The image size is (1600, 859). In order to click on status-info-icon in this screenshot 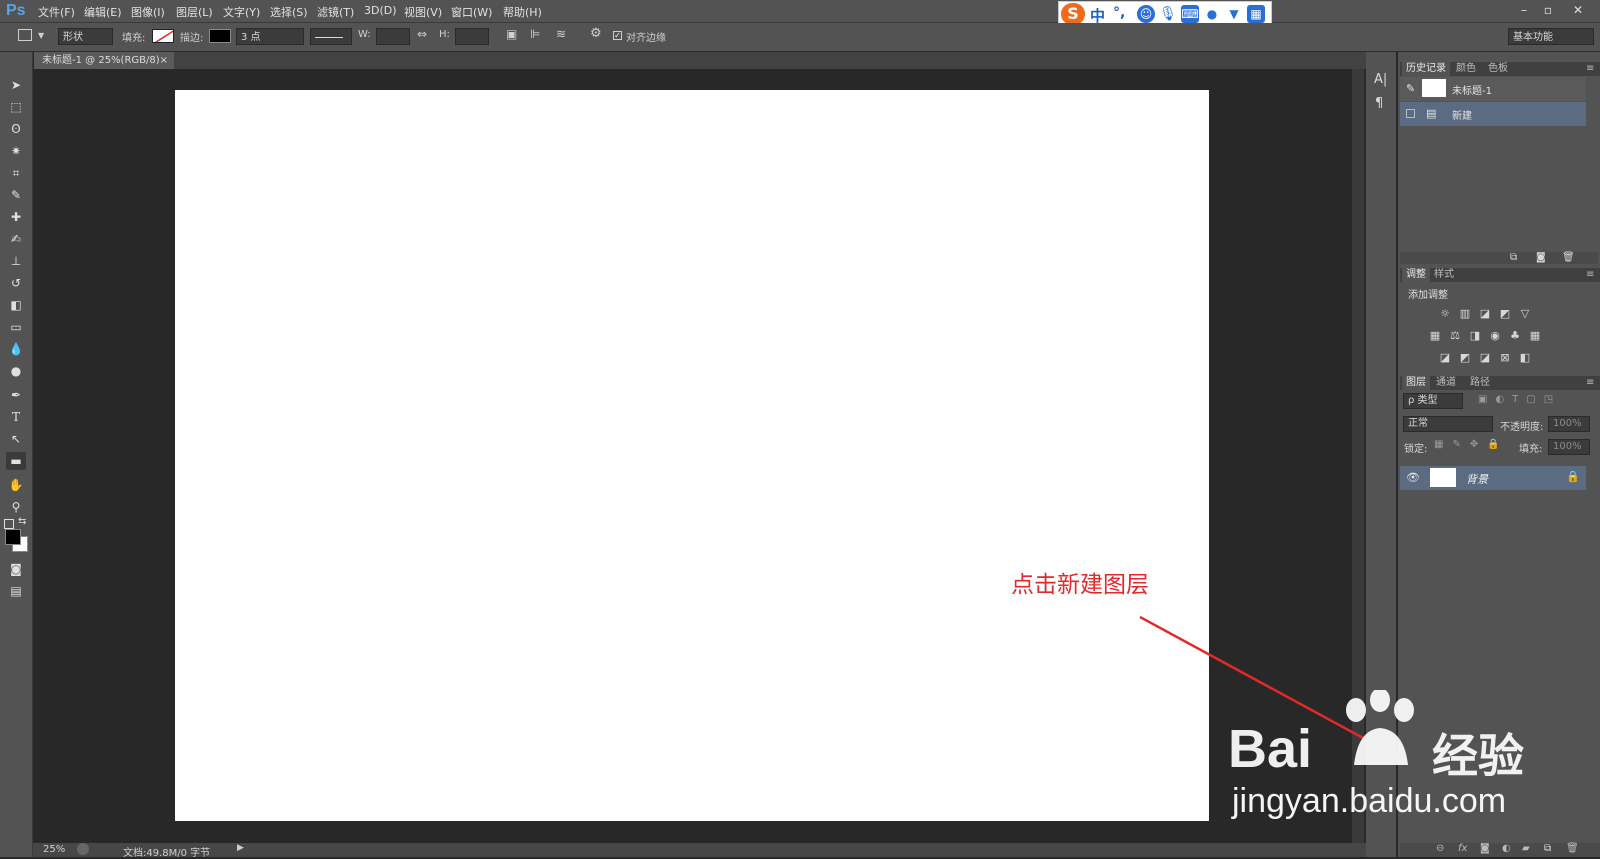, I will do `click(83, 849)`.